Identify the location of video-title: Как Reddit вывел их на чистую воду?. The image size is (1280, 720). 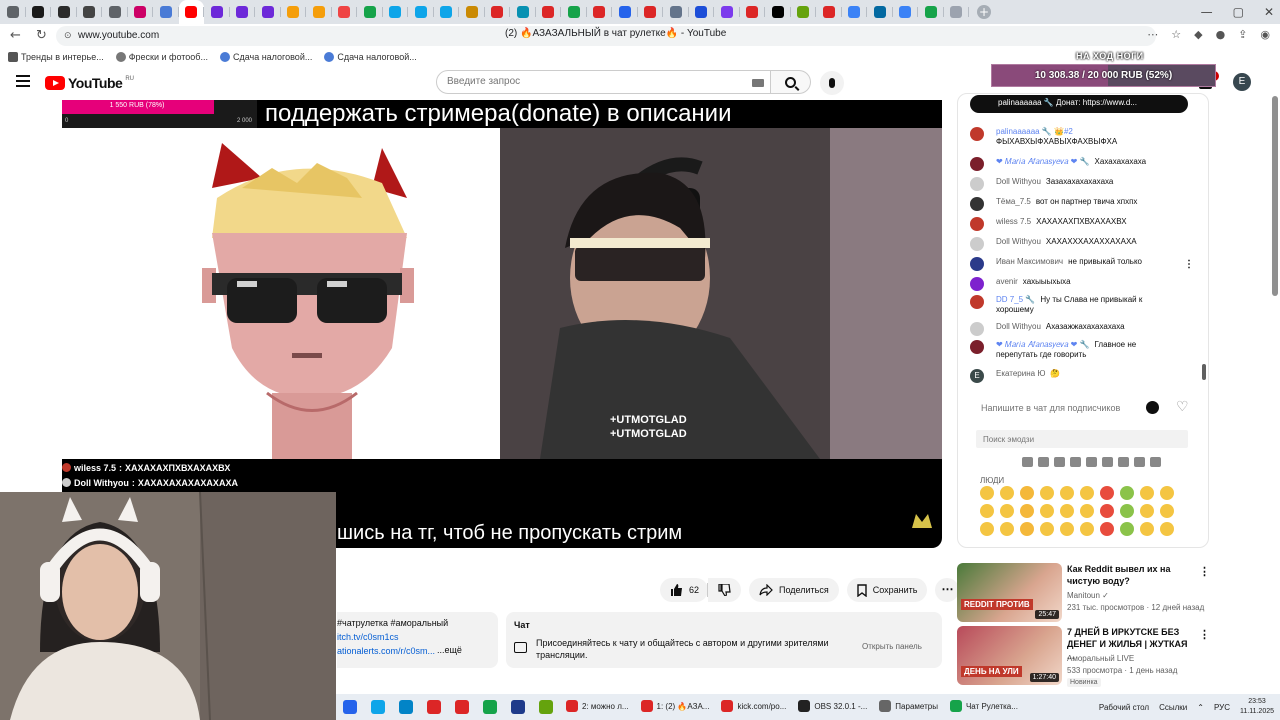
(1129, 575).